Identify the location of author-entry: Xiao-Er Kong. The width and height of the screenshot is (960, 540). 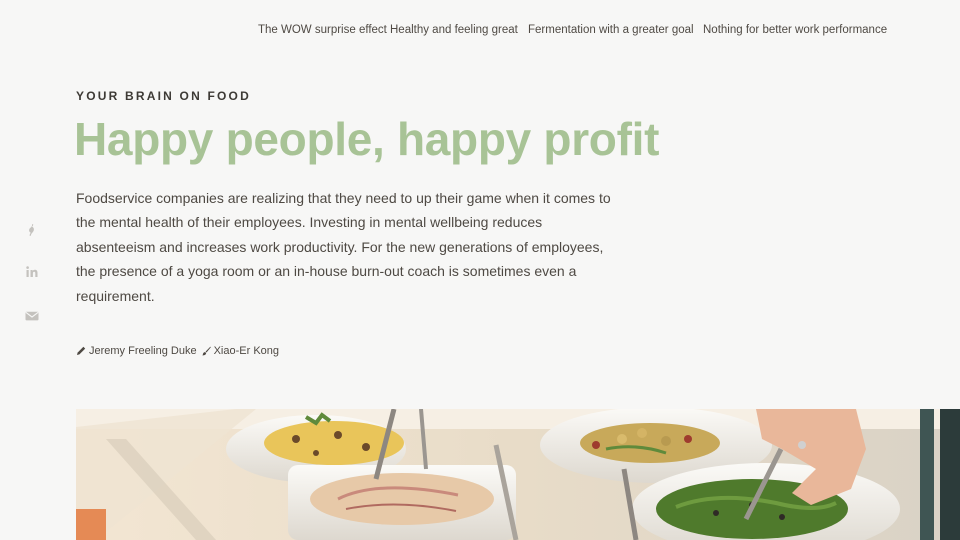
(240, 351).